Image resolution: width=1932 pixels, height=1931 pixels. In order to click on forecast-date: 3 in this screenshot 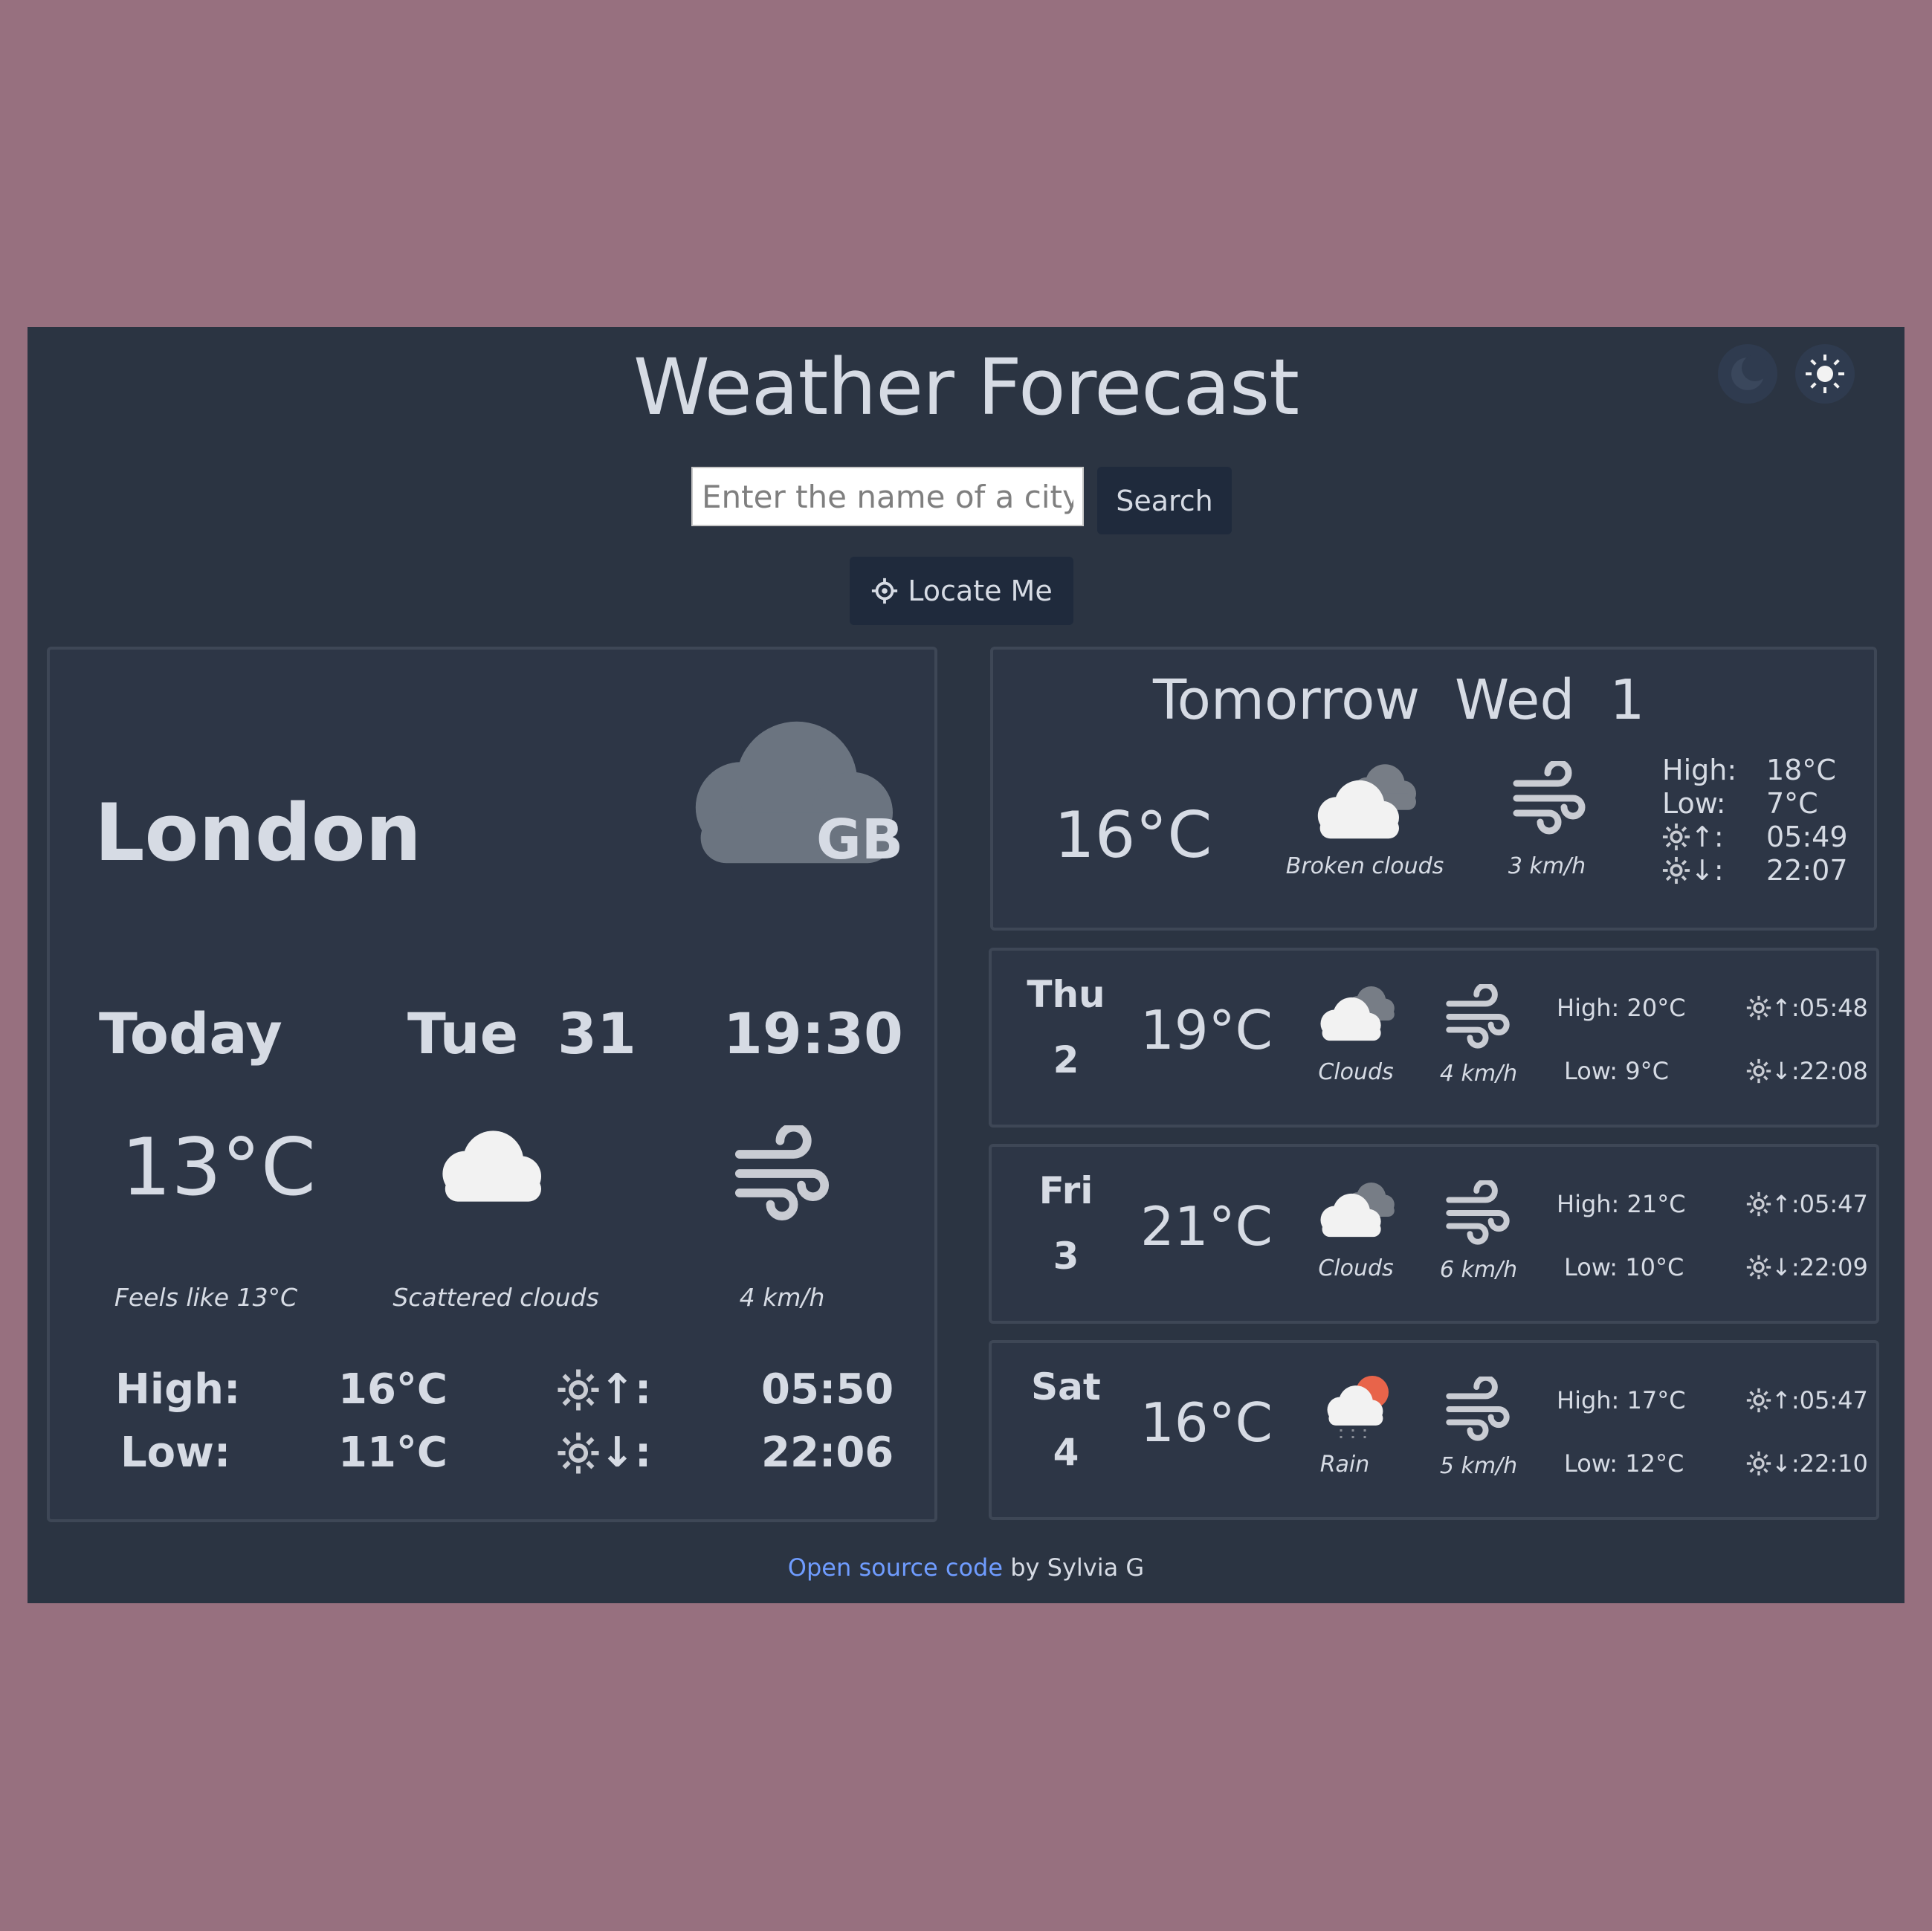, I will do `click(1066, 1256)`.